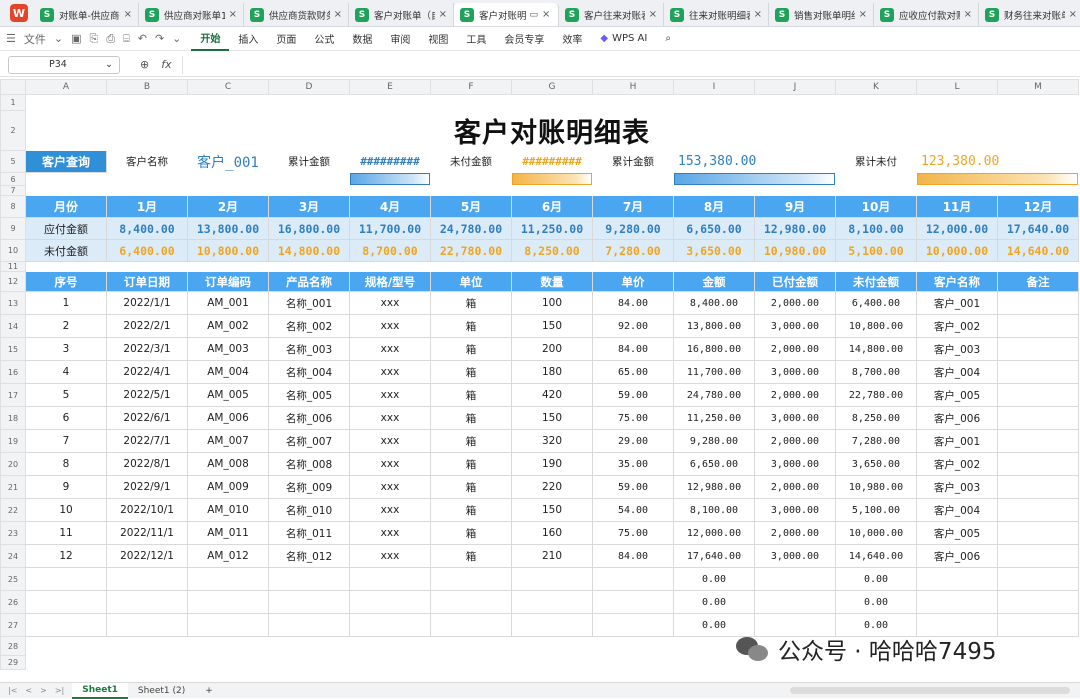 The width and height of the screenshot is (1080, 699). What do you see at coordinates (630, 64) in the screenshot?
I see `formula-input` at bounding box center [630, 64].